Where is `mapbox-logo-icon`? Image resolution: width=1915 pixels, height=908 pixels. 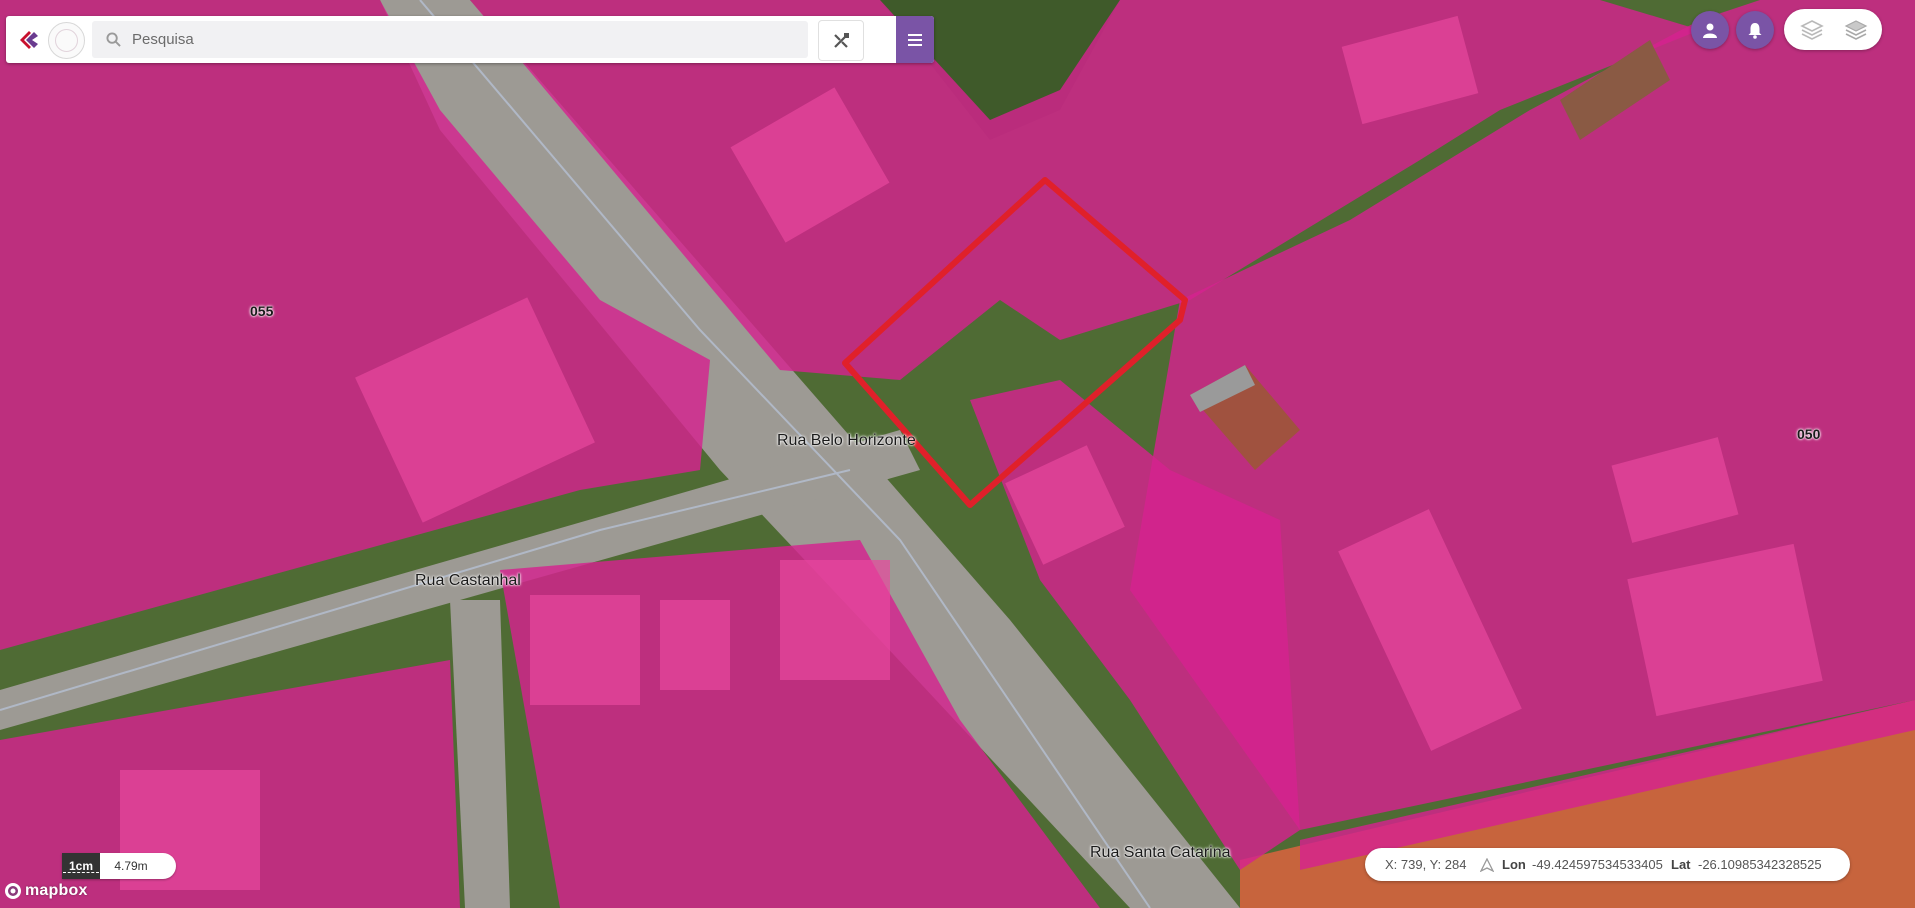
mapbox-logo-icon is located at coordinates (13, 891).